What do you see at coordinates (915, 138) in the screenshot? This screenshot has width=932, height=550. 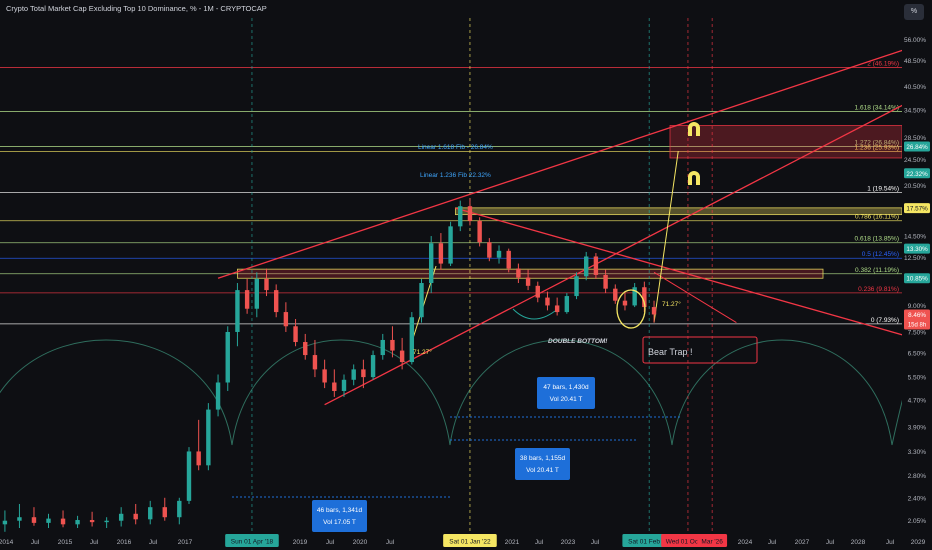 I see `price-axis-label: 28.50%` at bounding box center [915, 138].